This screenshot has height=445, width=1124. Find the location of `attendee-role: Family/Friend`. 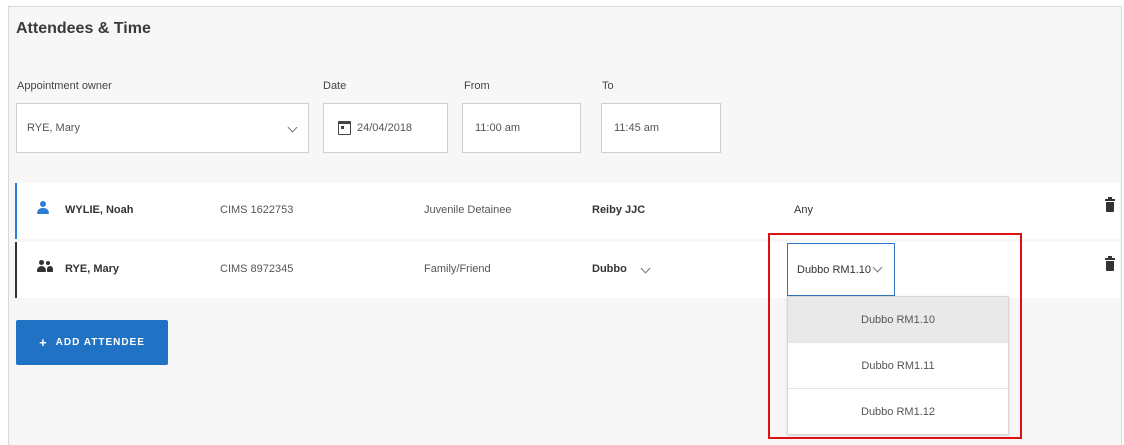

attendee-role: Family/Friend is located at coordinates (457, 269).